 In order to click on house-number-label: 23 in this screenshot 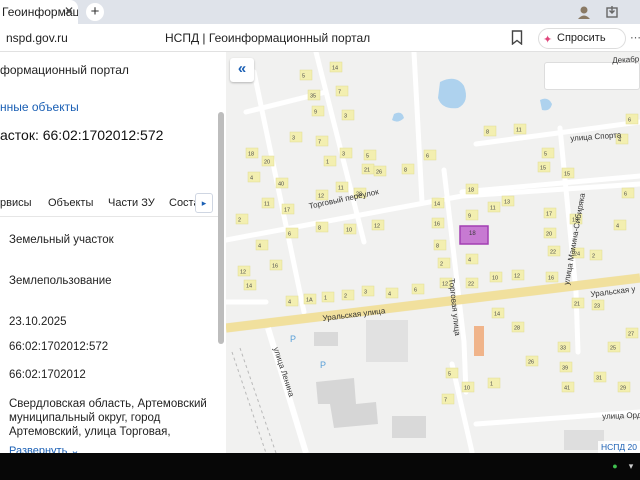, I will do `click(597, 307)`.